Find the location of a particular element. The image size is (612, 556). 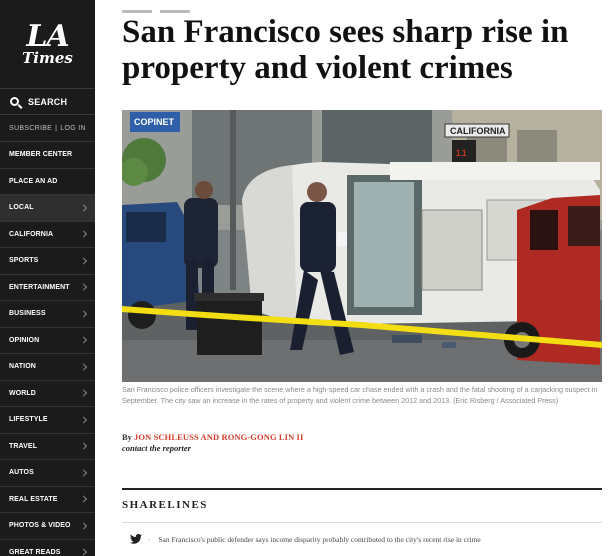

sidebar-item-label: MEMBER CENTER is located at coordinates (41, 155).